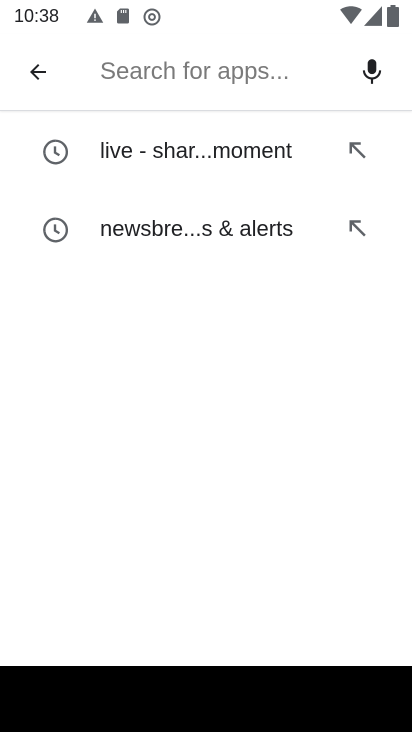  Describe the element at coordinates (196, 150) in the screenshot. I see `suggestion-label: live - shar...moment` at that location.